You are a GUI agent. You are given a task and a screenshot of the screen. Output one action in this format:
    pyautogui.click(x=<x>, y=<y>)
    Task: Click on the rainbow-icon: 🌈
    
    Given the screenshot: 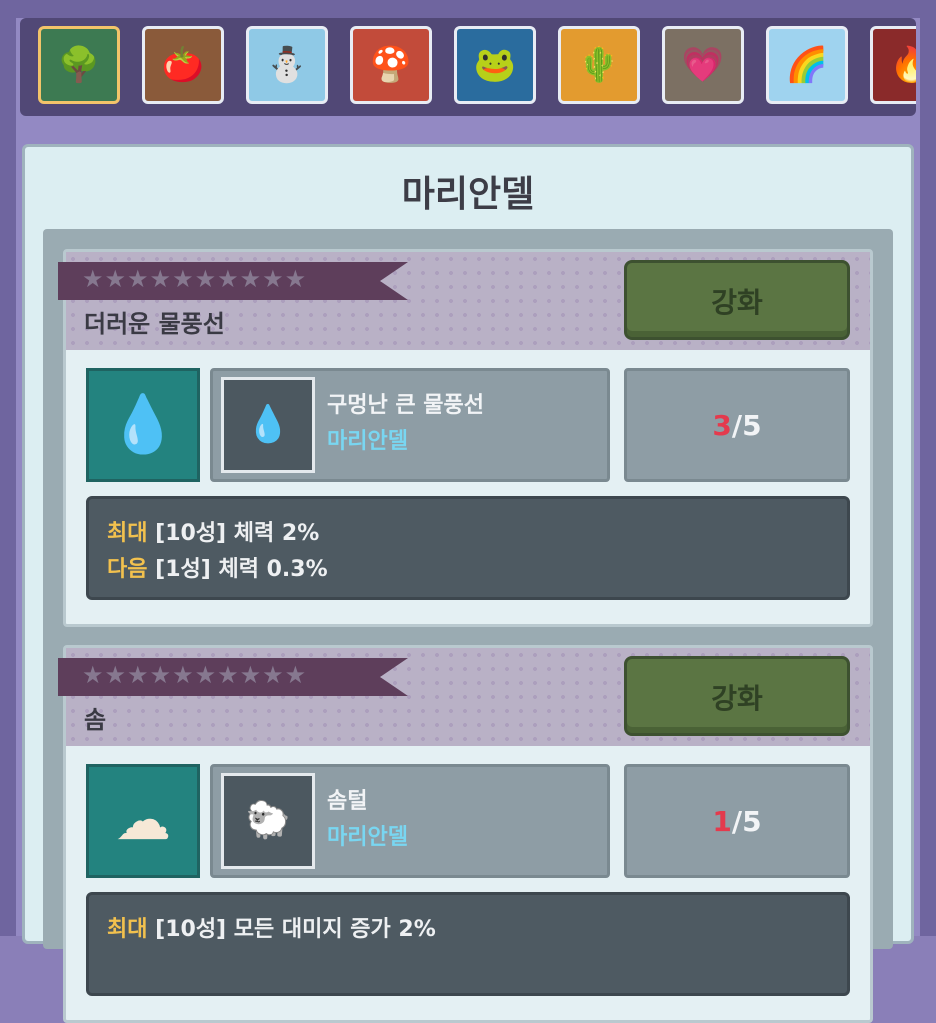 What is the action you would take?
    pyautogui.click(x=807, y=65)
    